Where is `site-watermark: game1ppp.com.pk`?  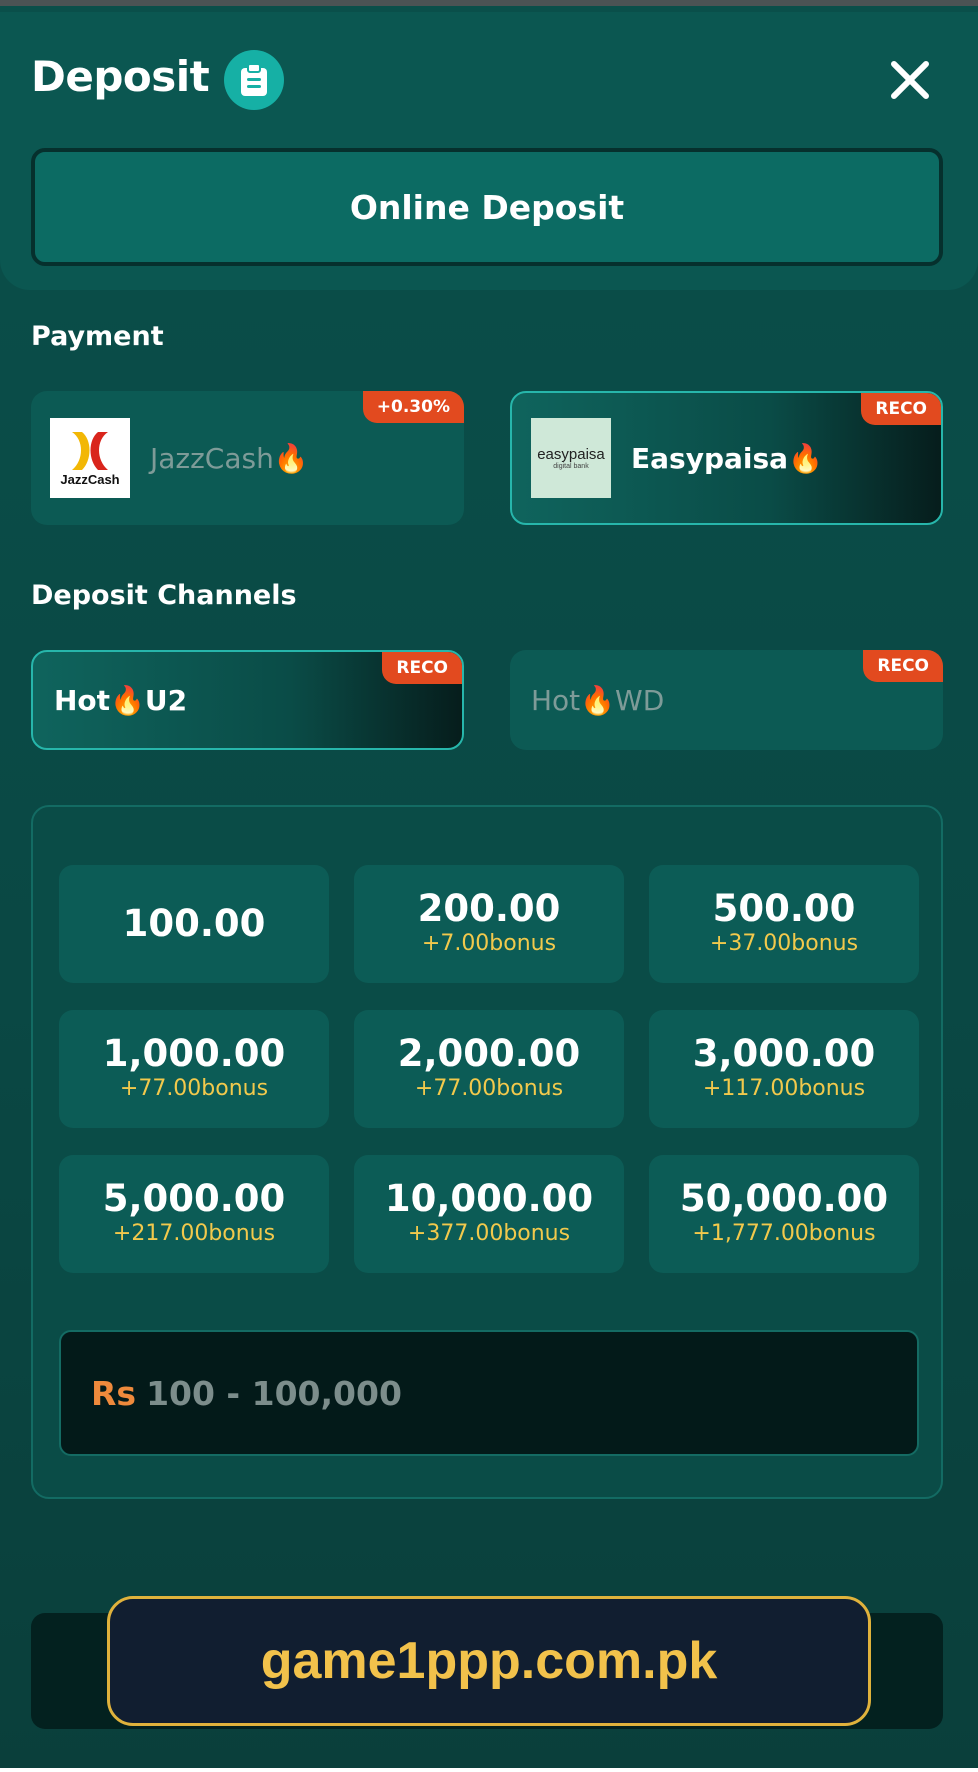
site-watermark: game1ppp.com.pk is located at coordinates (489, 1661).